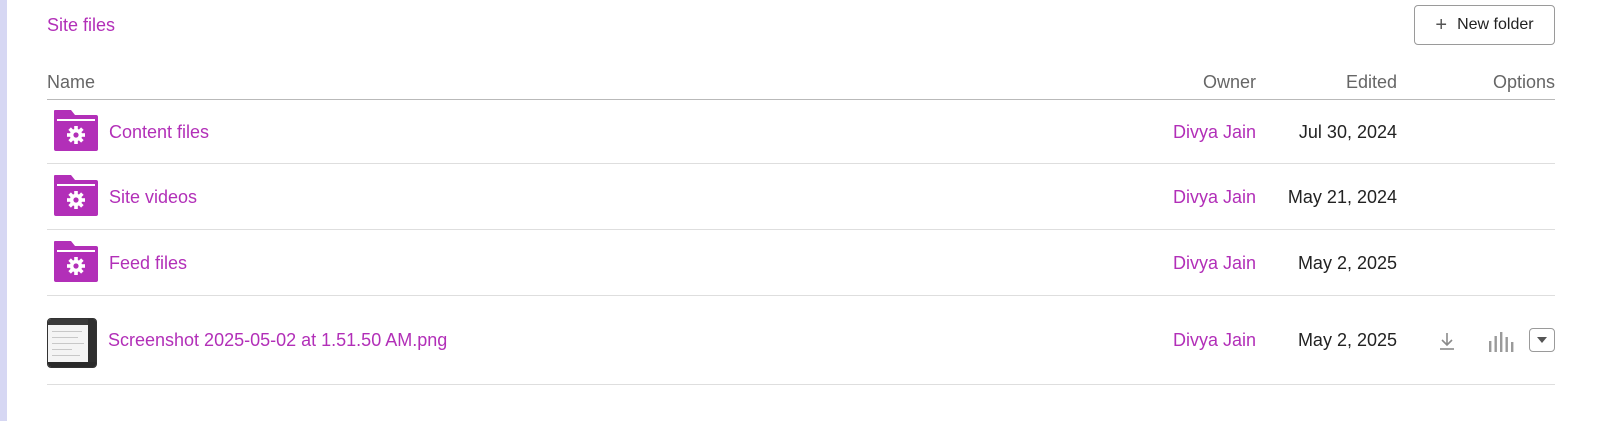  Describe the element at coordinates (71, 82) in the screenshot. I see `column-header-name: Name` at that location.